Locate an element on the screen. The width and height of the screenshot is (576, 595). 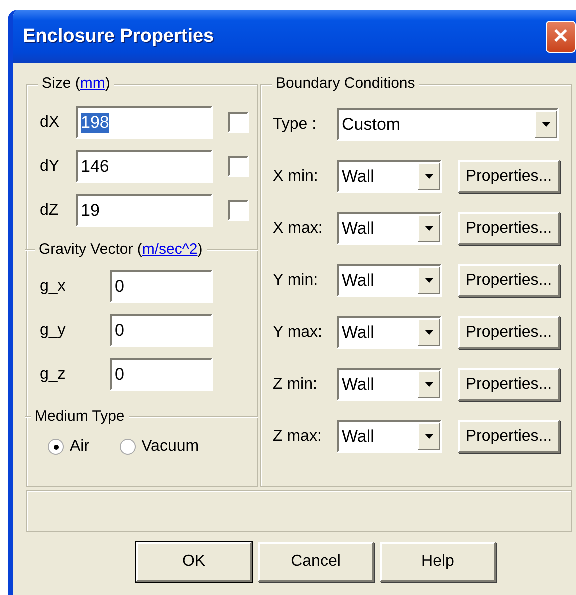
field-label: Z min: is located at coordinates (295, 385).